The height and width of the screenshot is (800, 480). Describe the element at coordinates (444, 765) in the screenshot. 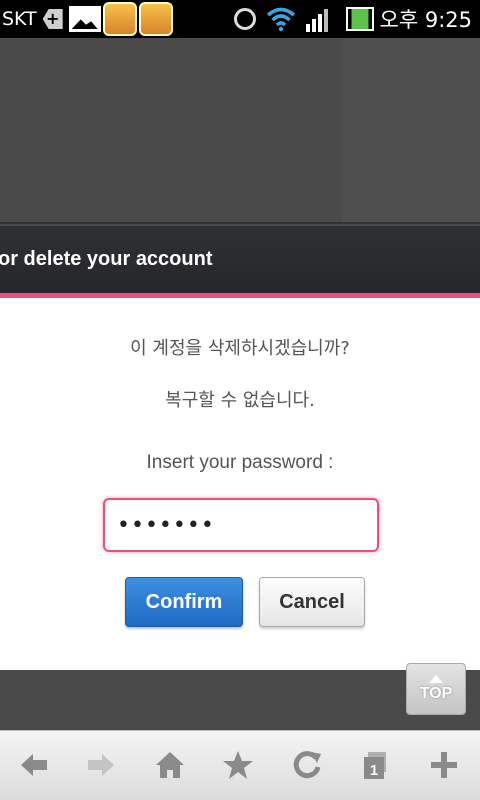

I see `new-tab-icon` at that location.